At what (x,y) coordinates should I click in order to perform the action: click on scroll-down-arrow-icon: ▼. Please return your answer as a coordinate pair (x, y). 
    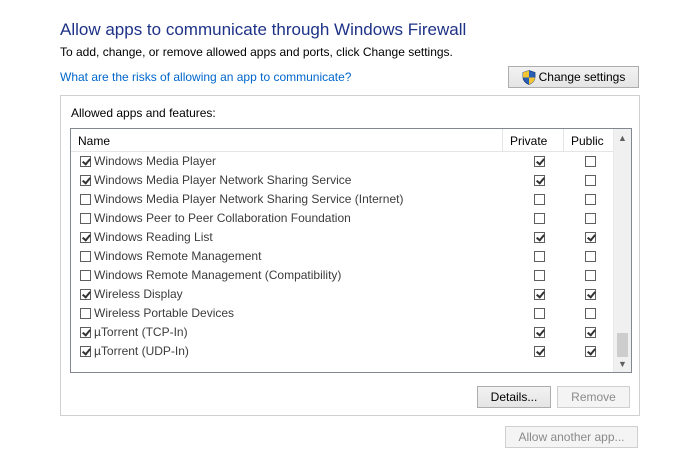
    Looking at the image, I should click on (622, 363).